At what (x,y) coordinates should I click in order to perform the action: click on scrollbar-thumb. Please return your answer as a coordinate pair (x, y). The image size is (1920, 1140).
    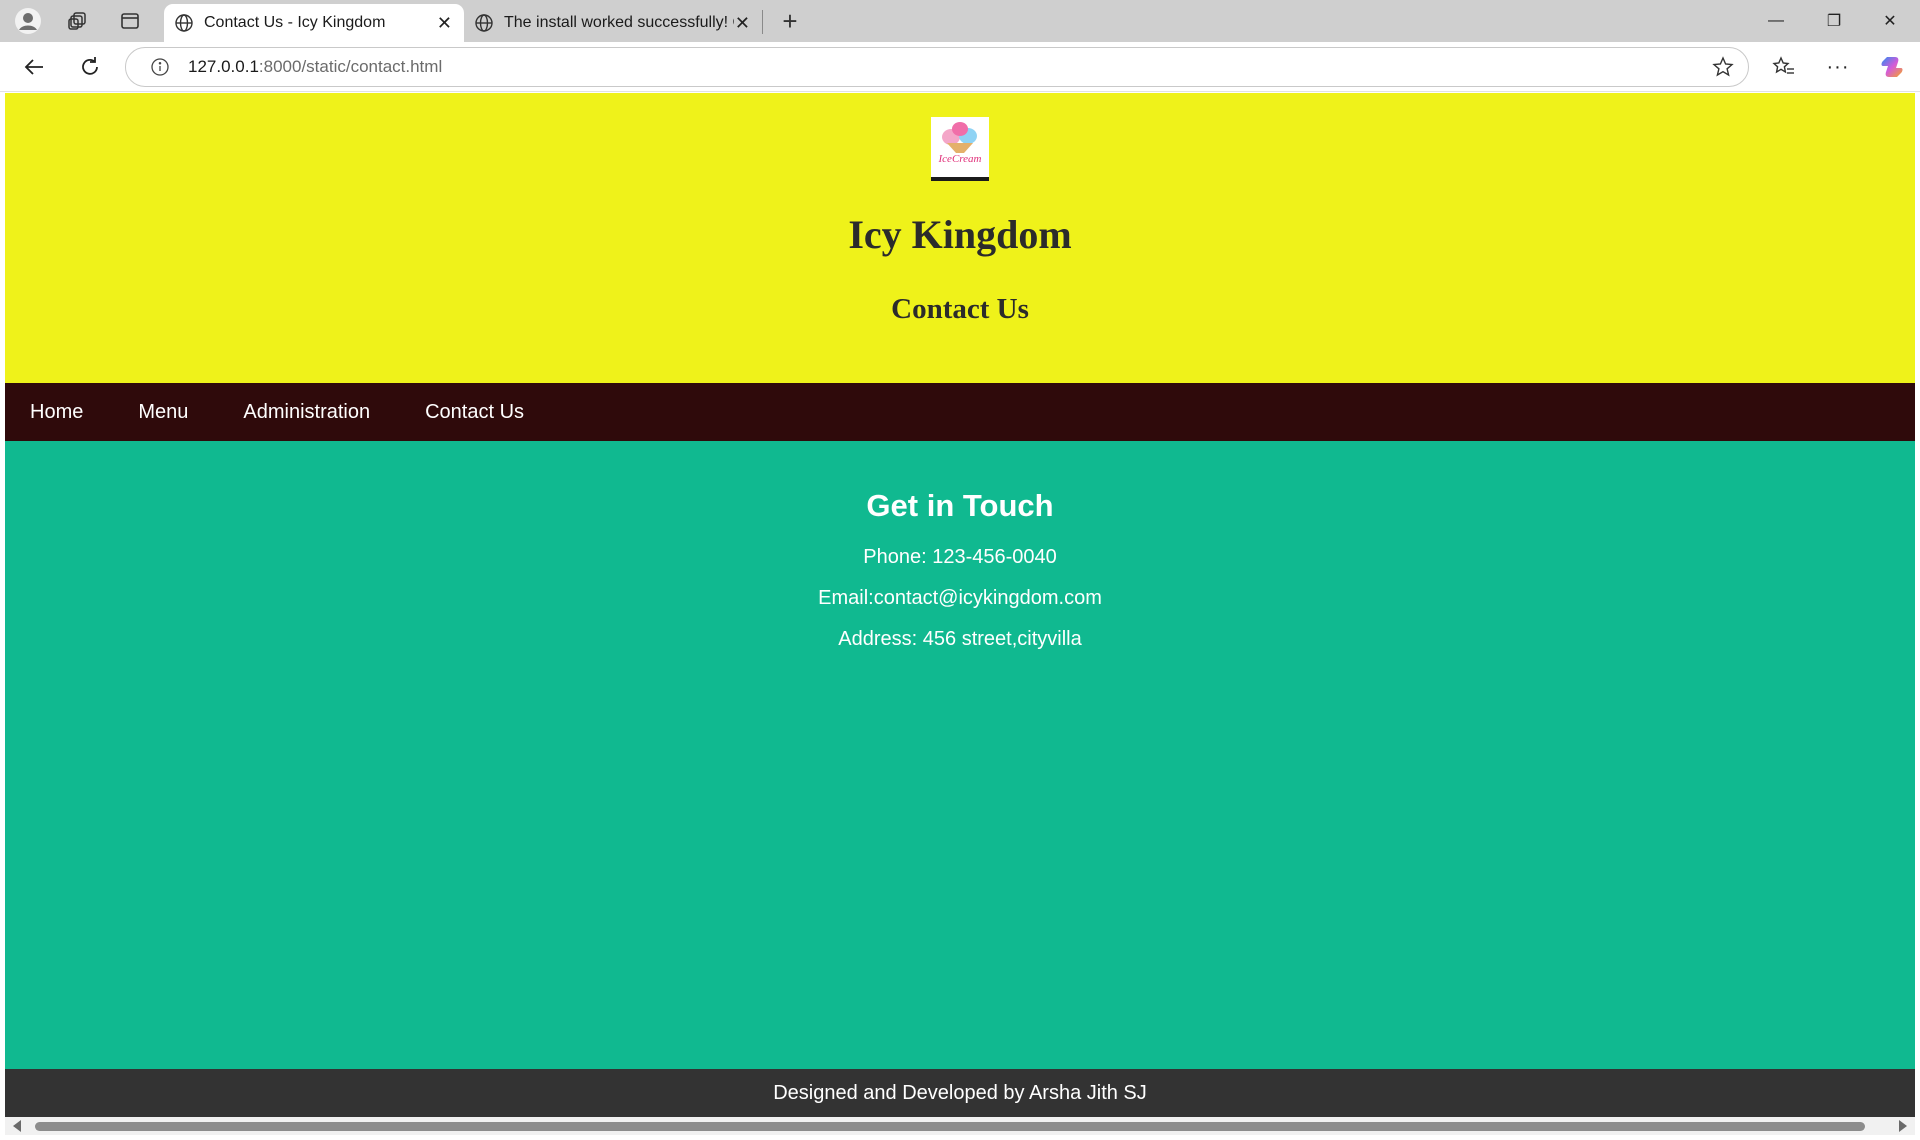
    Looking at the image, I should click on (950, 1126).